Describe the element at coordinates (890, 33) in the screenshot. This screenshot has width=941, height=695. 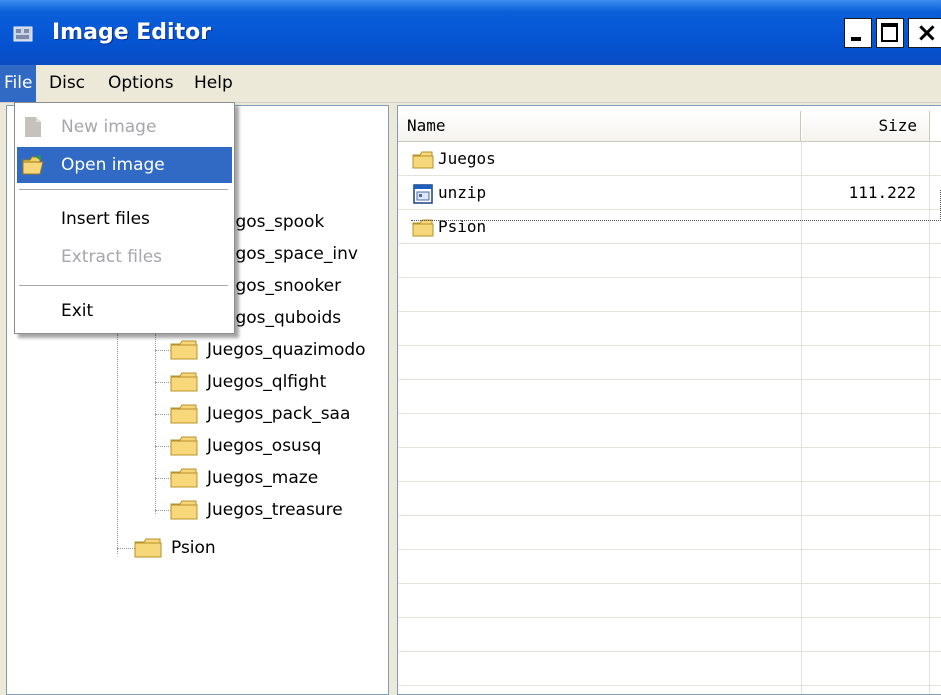
I see `maximize-button` at that location.